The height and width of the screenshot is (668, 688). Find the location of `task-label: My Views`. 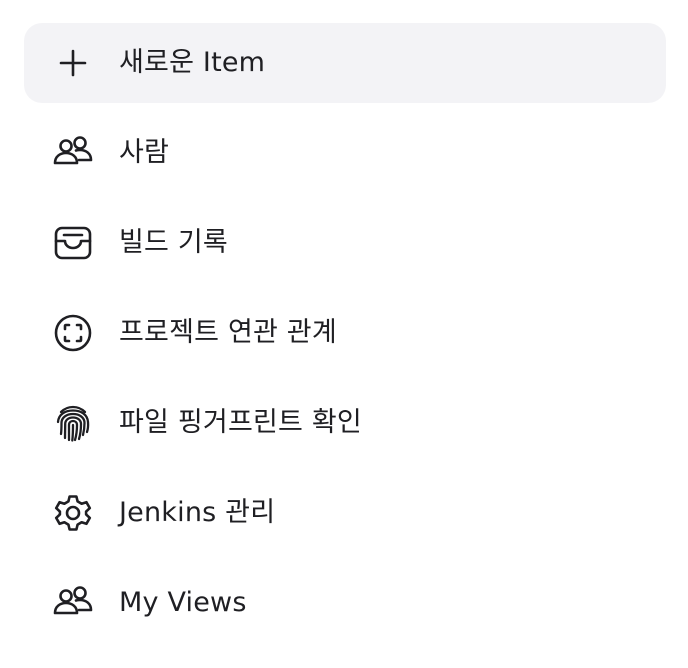

task-label: My Views is located at coordinates (183, 602).